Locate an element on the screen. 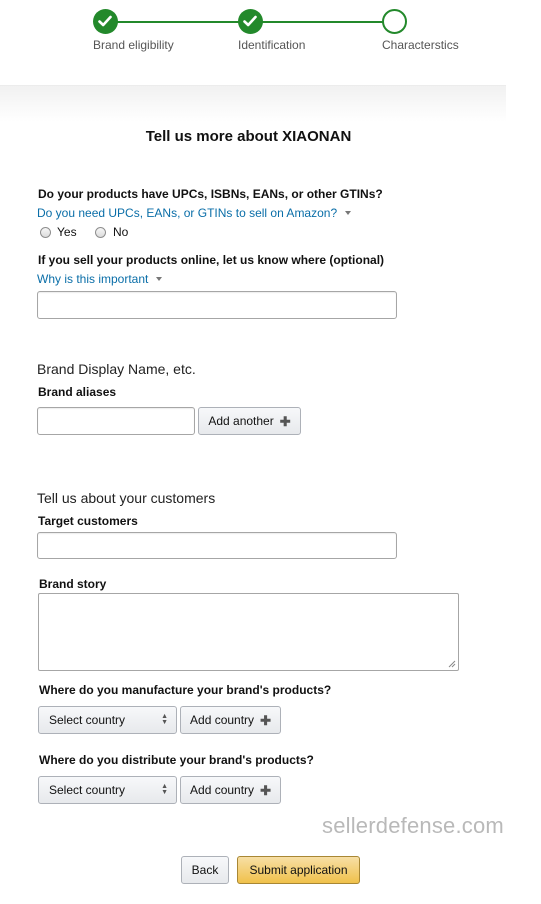  customers-heading: Tell us about your customers is located at coordinates (126, 498).